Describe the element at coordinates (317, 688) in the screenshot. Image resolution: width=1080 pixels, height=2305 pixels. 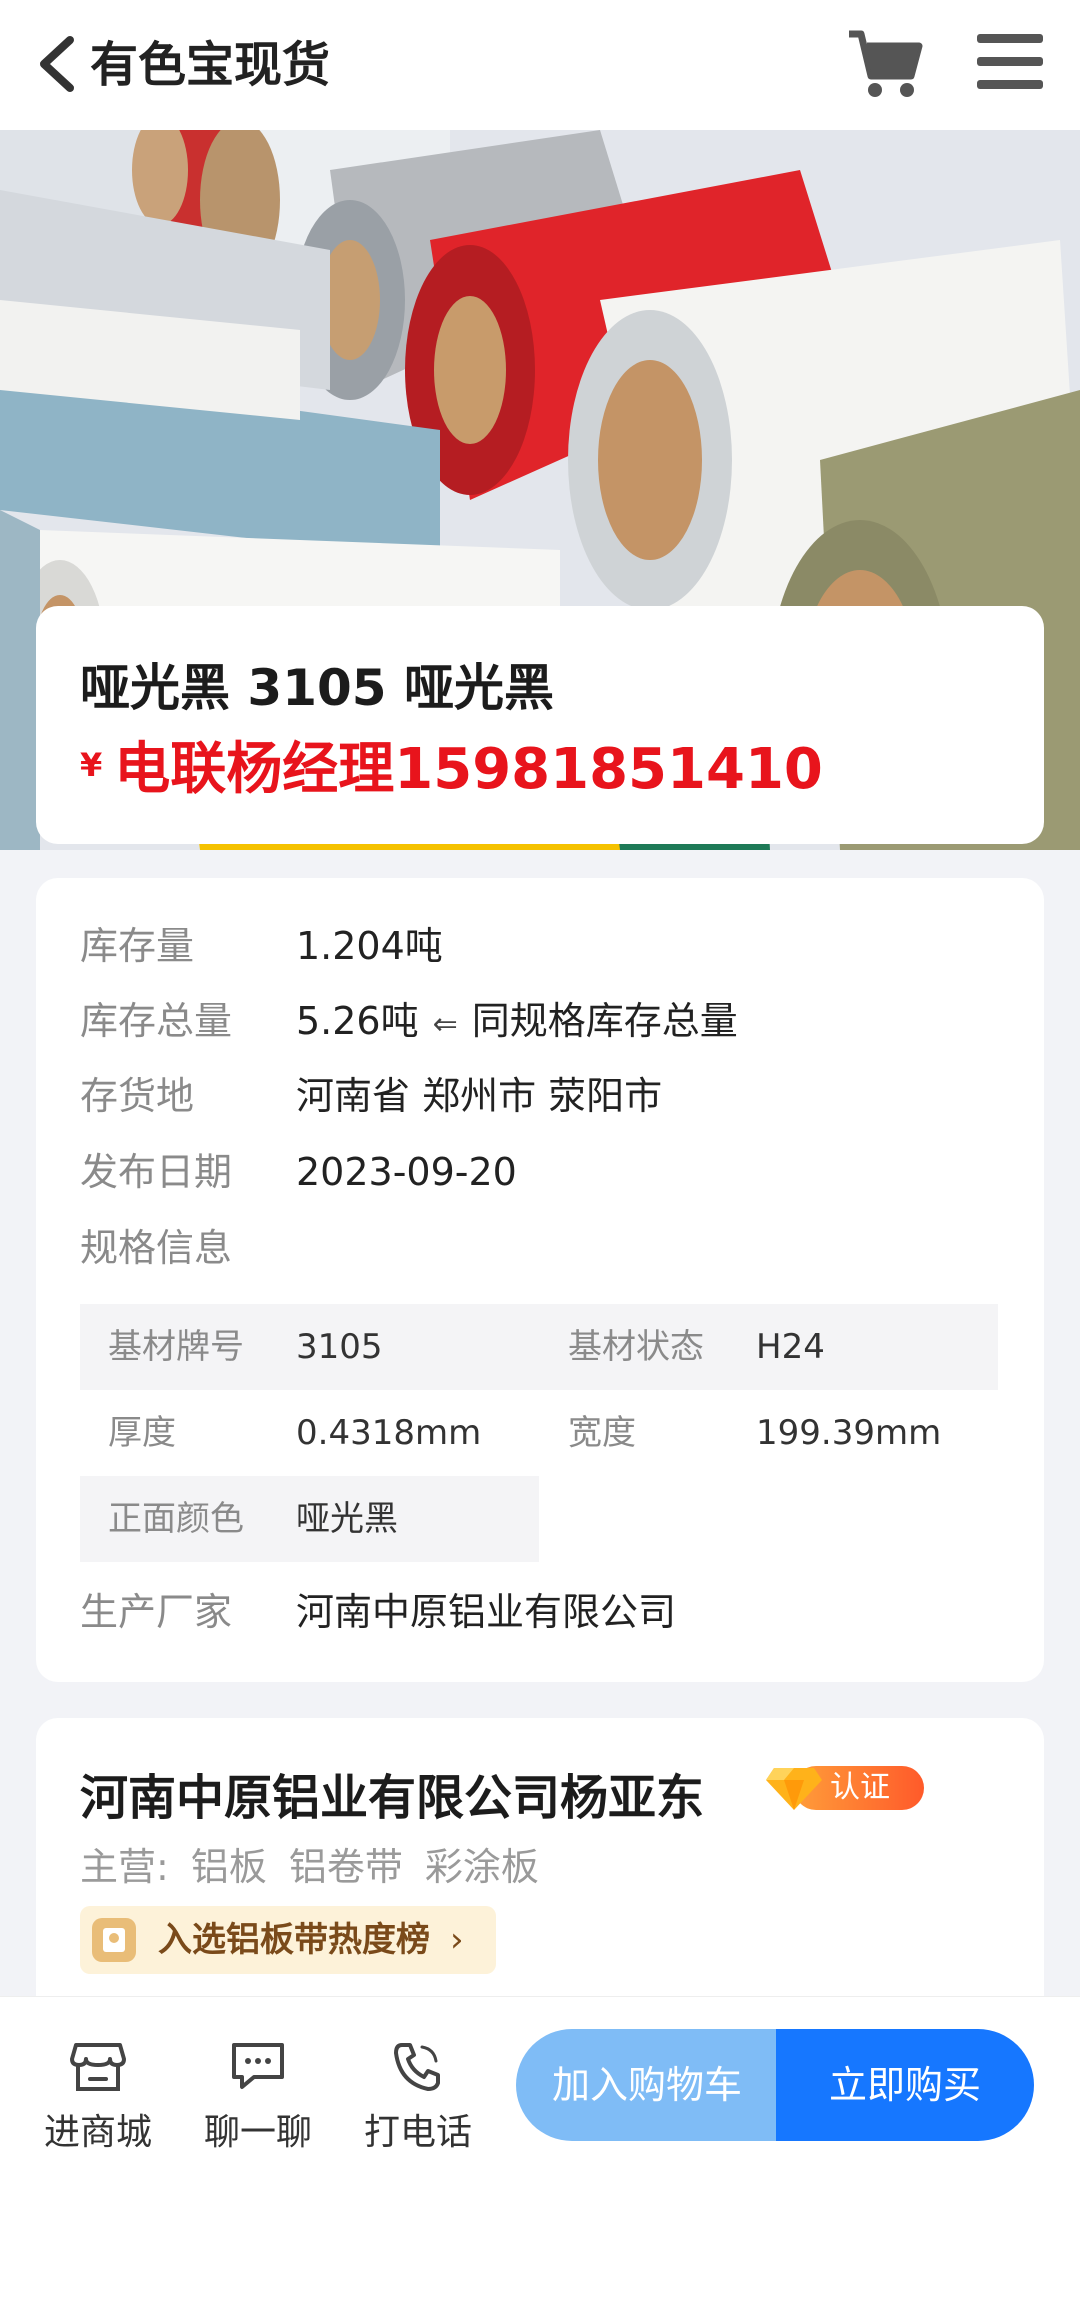
I see `product-title: 哑光黑 3105 哑光黑` at that location.